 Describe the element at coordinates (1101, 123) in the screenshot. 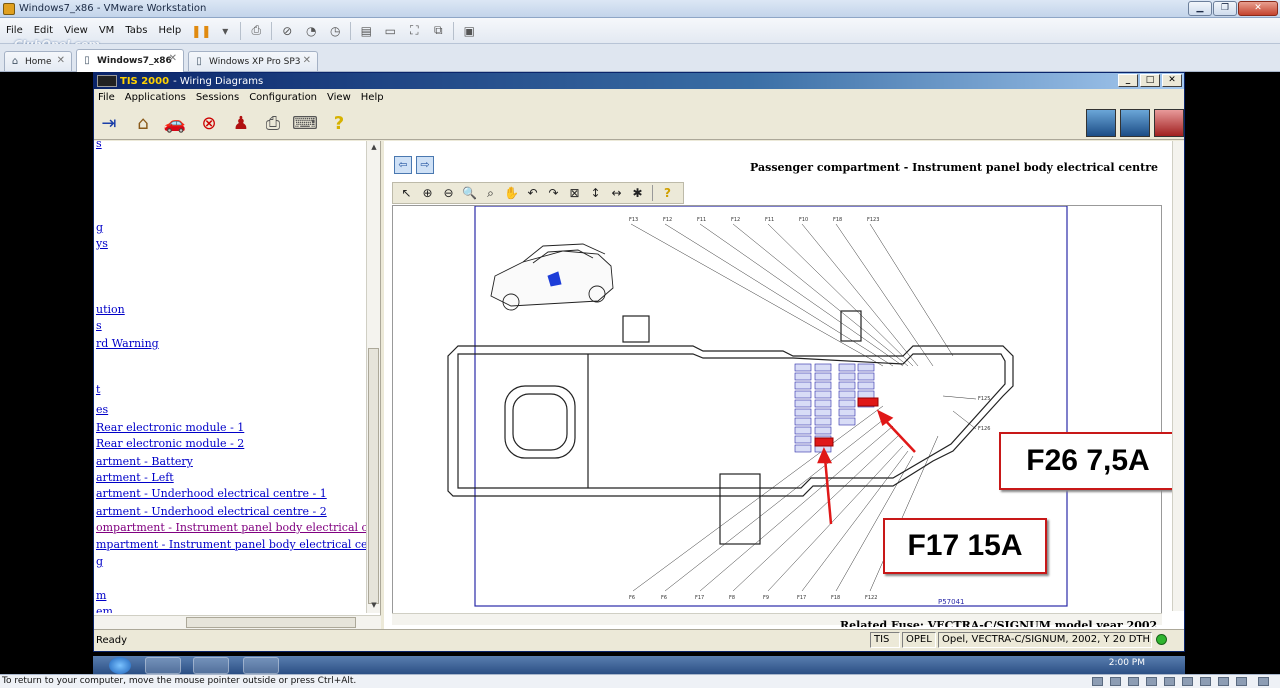

I see `diagnosis-tile-icon` at that location.